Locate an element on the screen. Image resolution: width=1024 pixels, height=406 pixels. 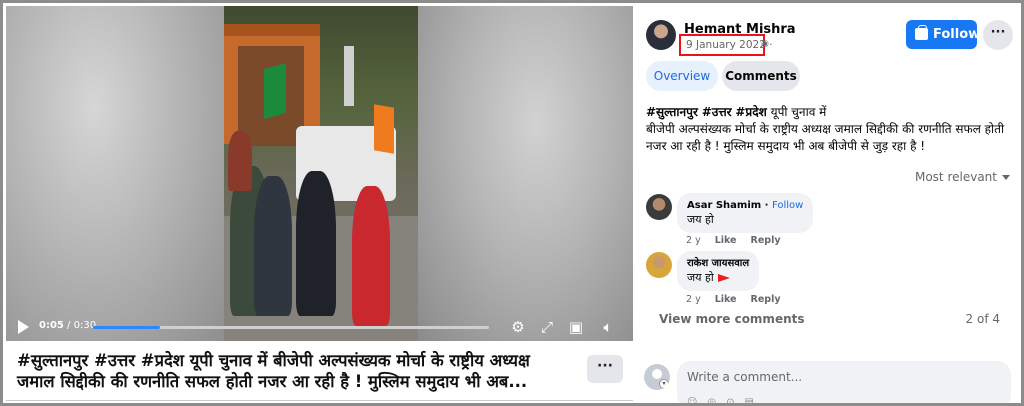
view-more-comments-link: View more comments is located at coordinates (732, 319).